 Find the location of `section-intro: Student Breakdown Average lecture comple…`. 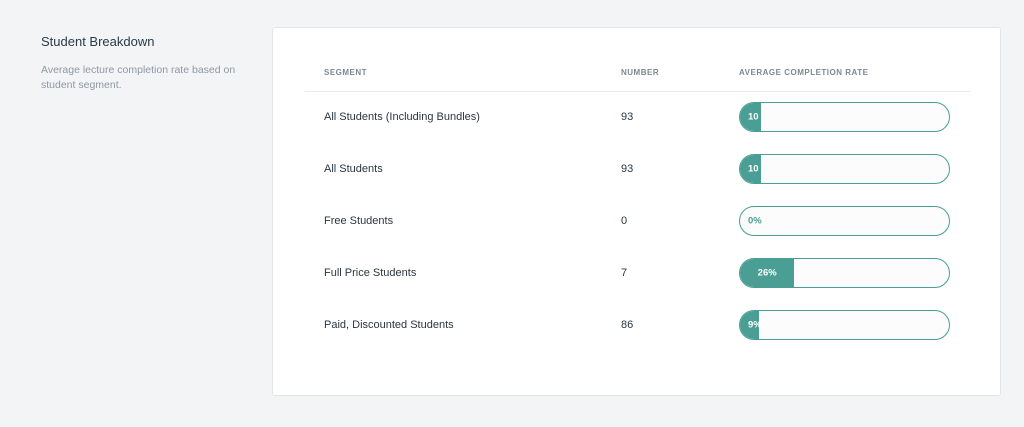

section-intro: Student Breakdown Average lecture comple… is located at coordinates (148, 63).